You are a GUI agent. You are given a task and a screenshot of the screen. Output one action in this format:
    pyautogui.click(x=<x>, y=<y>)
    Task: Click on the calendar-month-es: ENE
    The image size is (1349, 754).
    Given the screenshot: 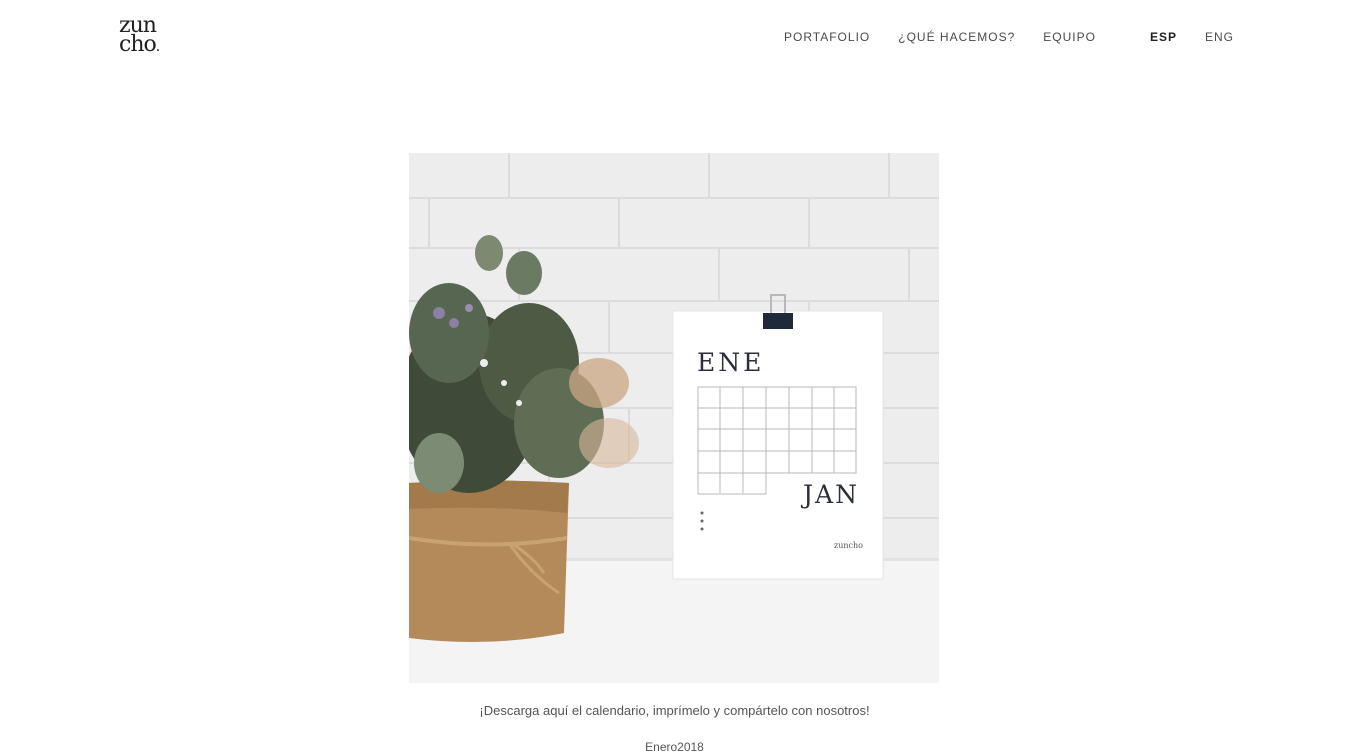 What is the action you would take?
    pyautogui.click(x=730, y=362)
    